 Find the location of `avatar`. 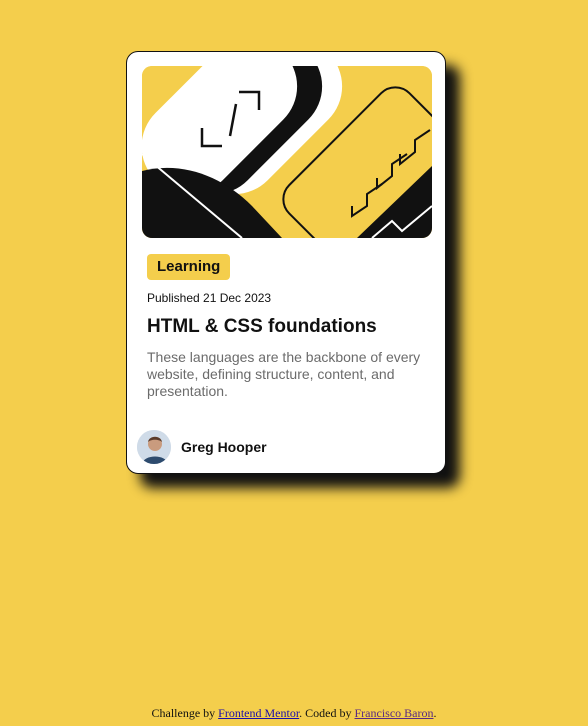

avatar is located at coordinates (154, 447).